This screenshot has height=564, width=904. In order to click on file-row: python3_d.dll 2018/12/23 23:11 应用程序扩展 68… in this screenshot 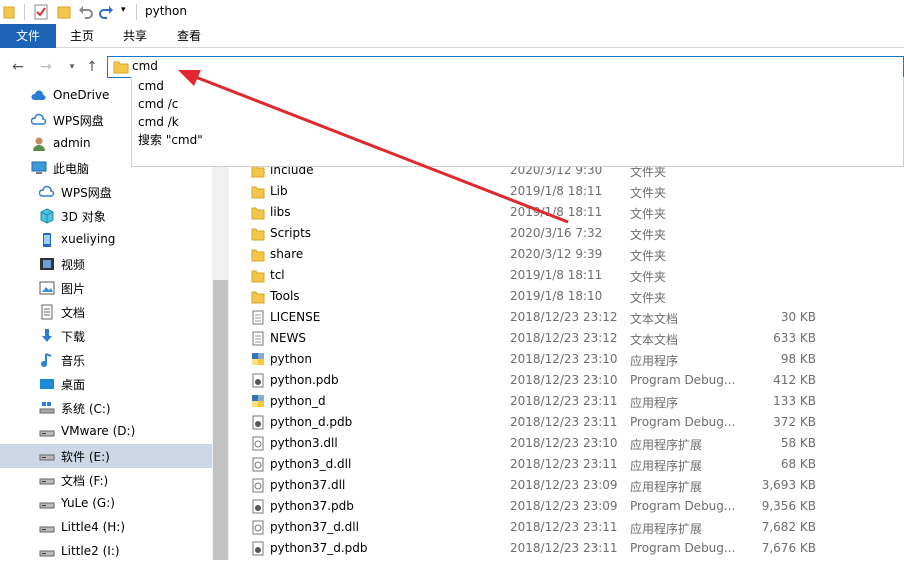, I will do `click(566, 464)`.